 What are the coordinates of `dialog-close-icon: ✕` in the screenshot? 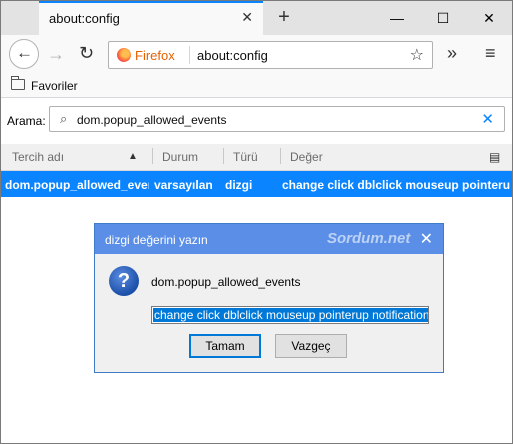 It's located at (426, 239).